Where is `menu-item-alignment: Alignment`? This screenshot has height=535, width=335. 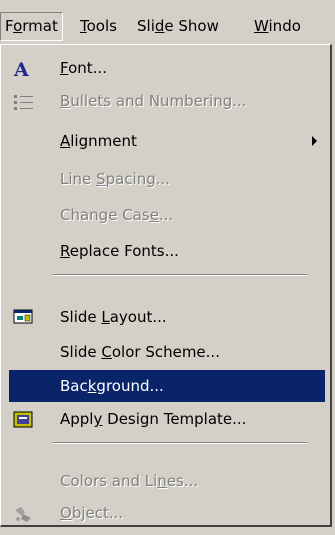
menu-item-alignment: Alignment is located at coordinates (165, 141).